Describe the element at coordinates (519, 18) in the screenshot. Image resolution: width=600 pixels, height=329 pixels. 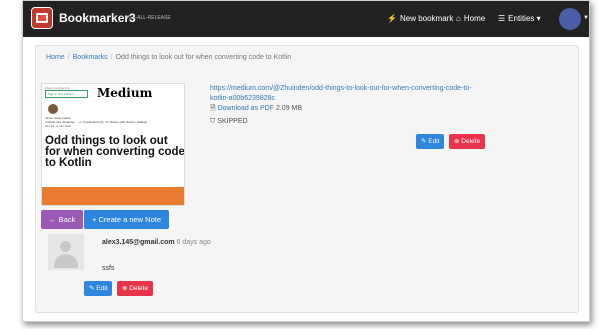
I see `nav-entities: ☰ Entities ▾` at that location.